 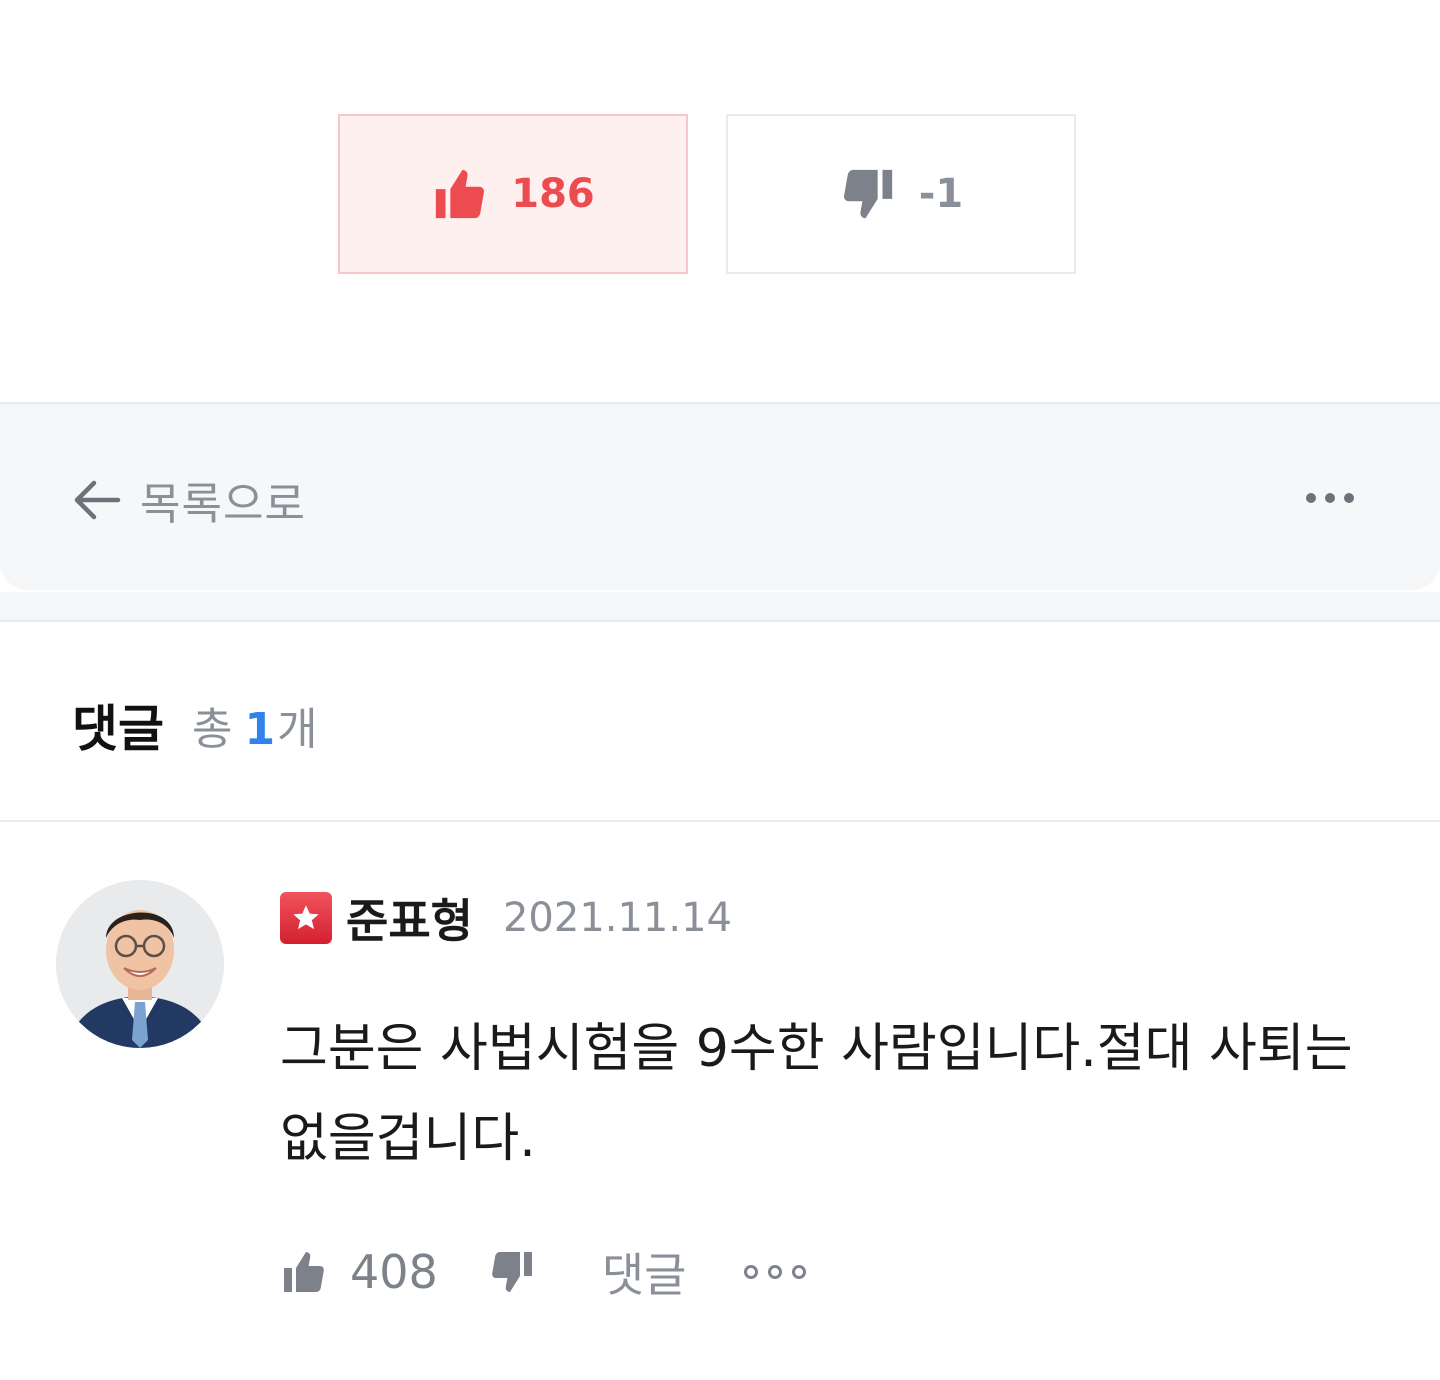 I want to click on comments-total: 총 1개, so click(x=255, y=729).